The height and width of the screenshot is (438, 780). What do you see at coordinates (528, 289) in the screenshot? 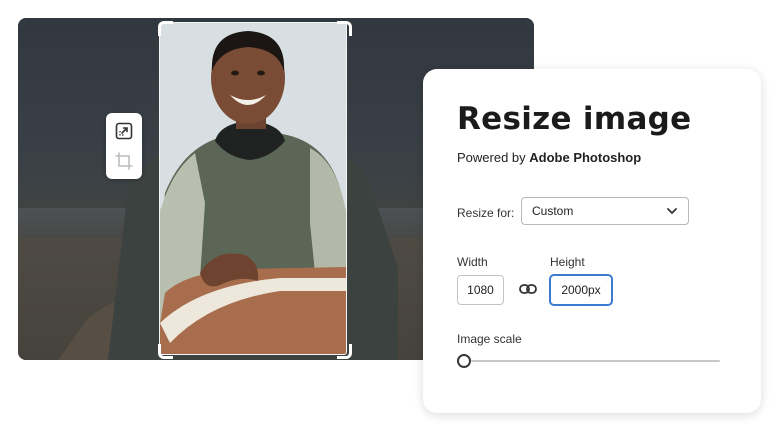
I see `link-icon` at bounding box center [528, 289].